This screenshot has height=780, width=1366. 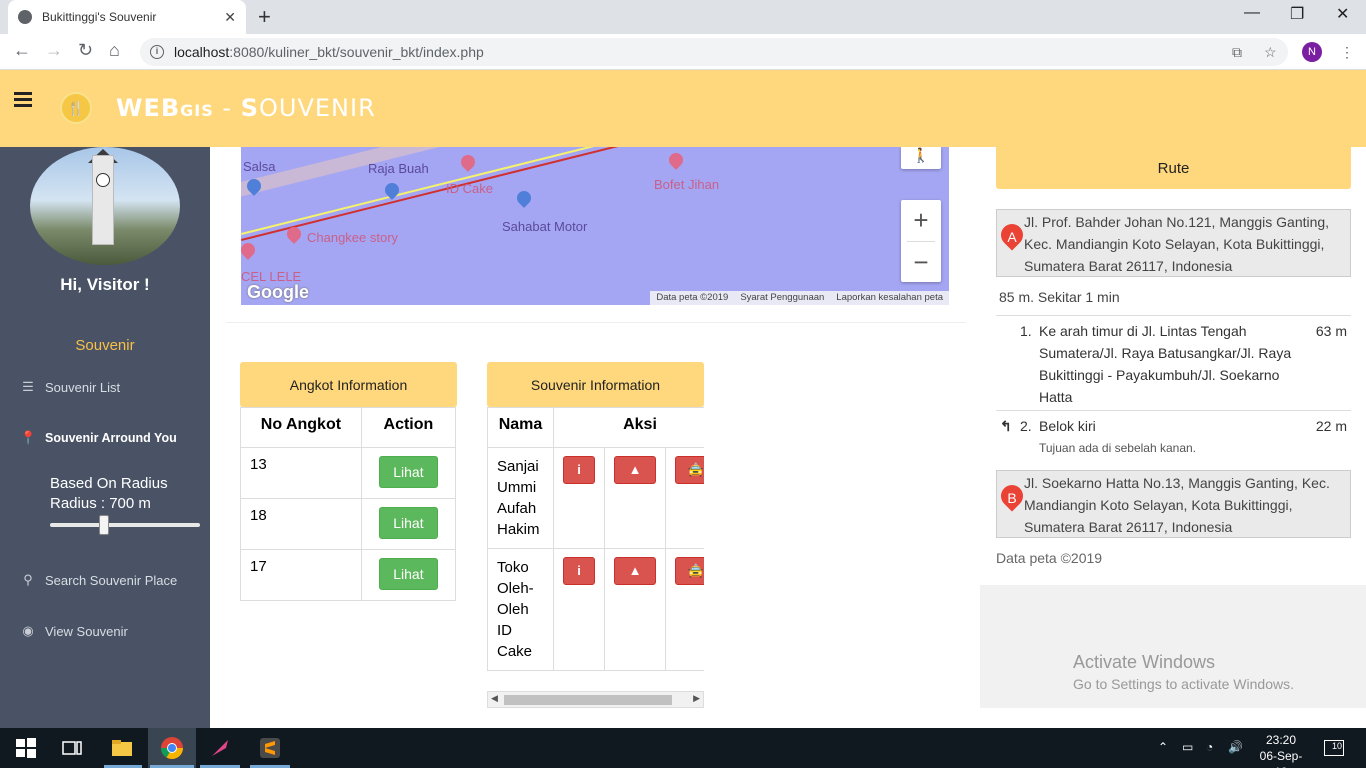 I want to click on clock-tower, so click(x=103, y=200).